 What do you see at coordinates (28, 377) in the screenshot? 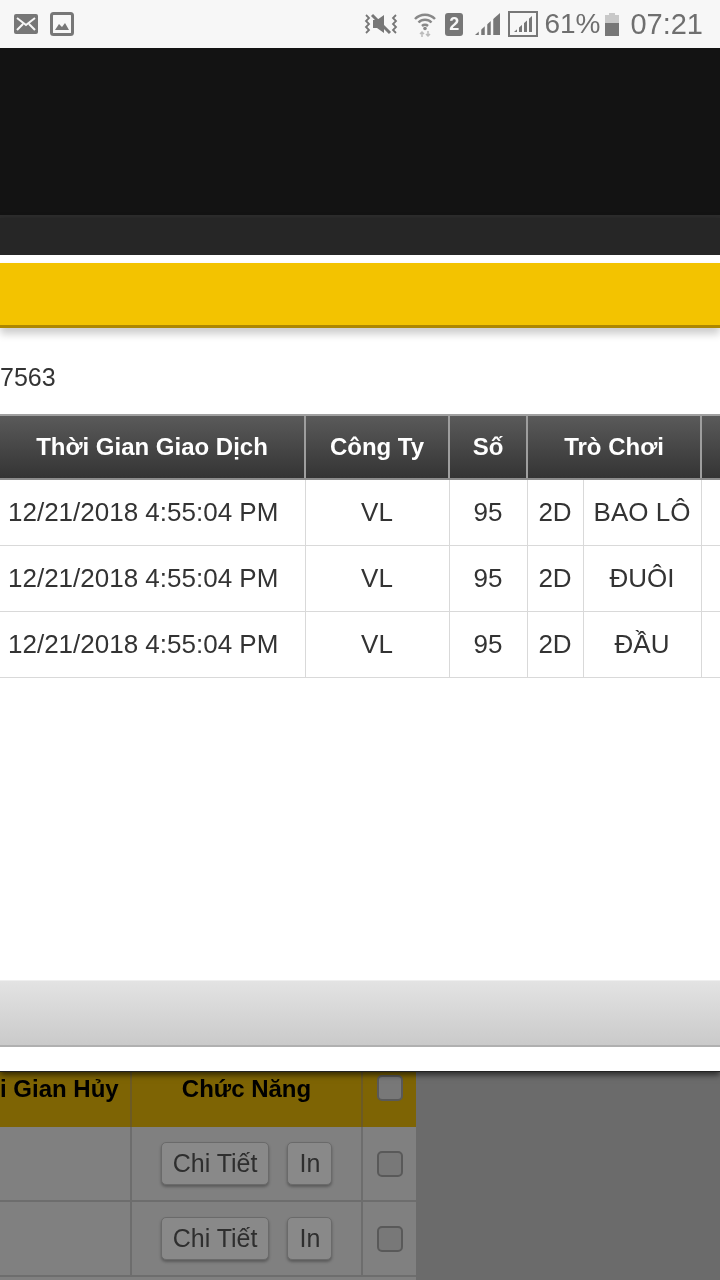
I see `account-number: 7563` at bounding box center [28, 377].